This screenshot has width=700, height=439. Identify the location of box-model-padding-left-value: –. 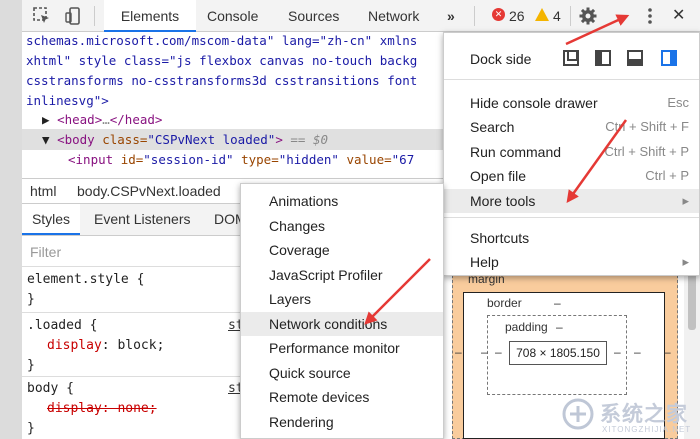
(498, 352).